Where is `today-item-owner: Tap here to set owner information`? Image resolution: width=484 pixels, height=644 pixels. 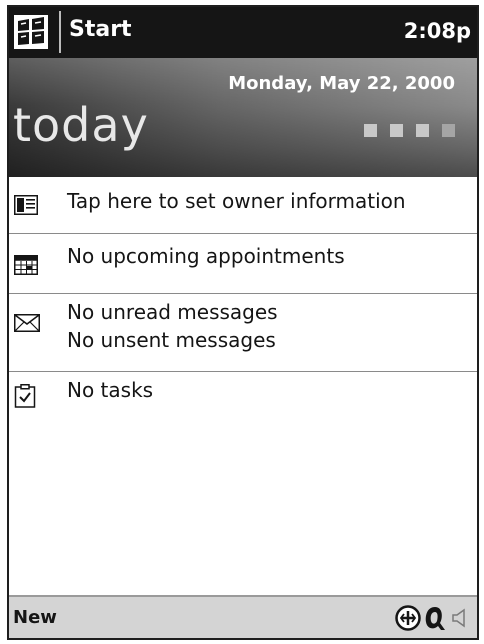
today-item-owner: Tap here to set owner information is located at coordinates (243, 205).